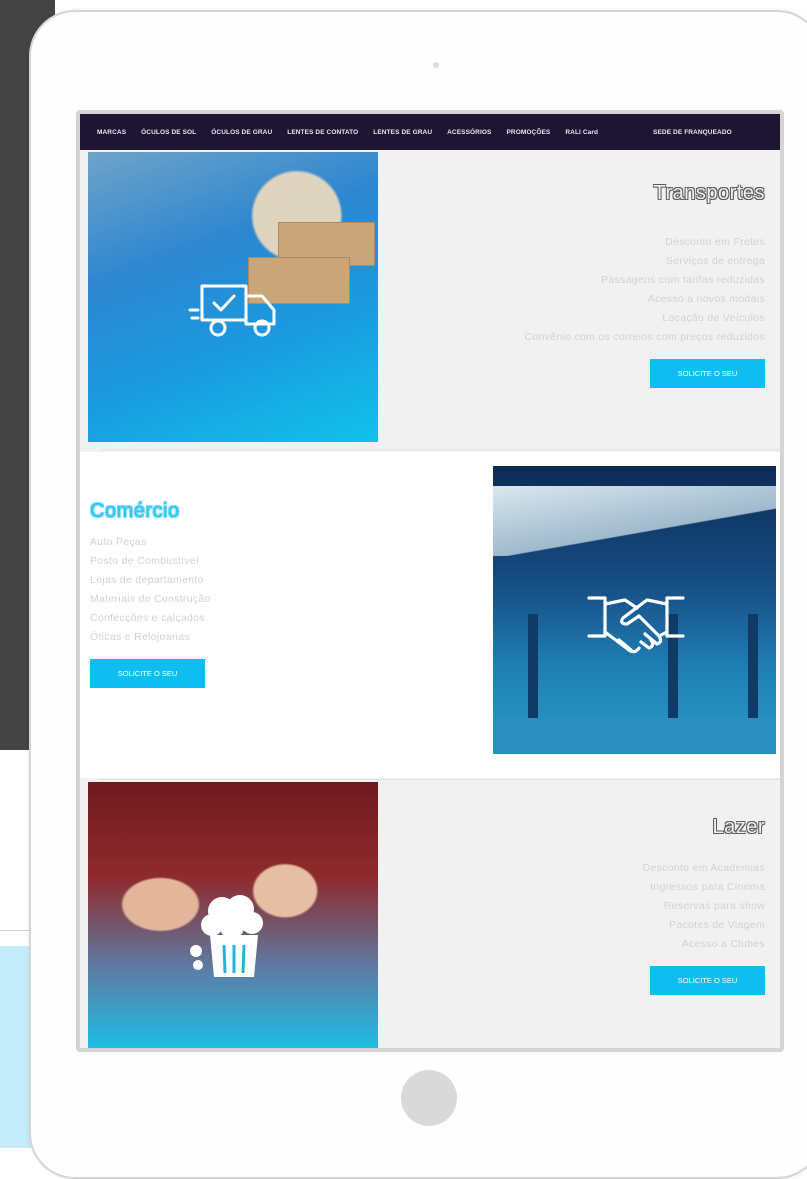 The image size is (807, 1179). I want to click on list-item: Ingressos para Cinema, so click(707, 887).